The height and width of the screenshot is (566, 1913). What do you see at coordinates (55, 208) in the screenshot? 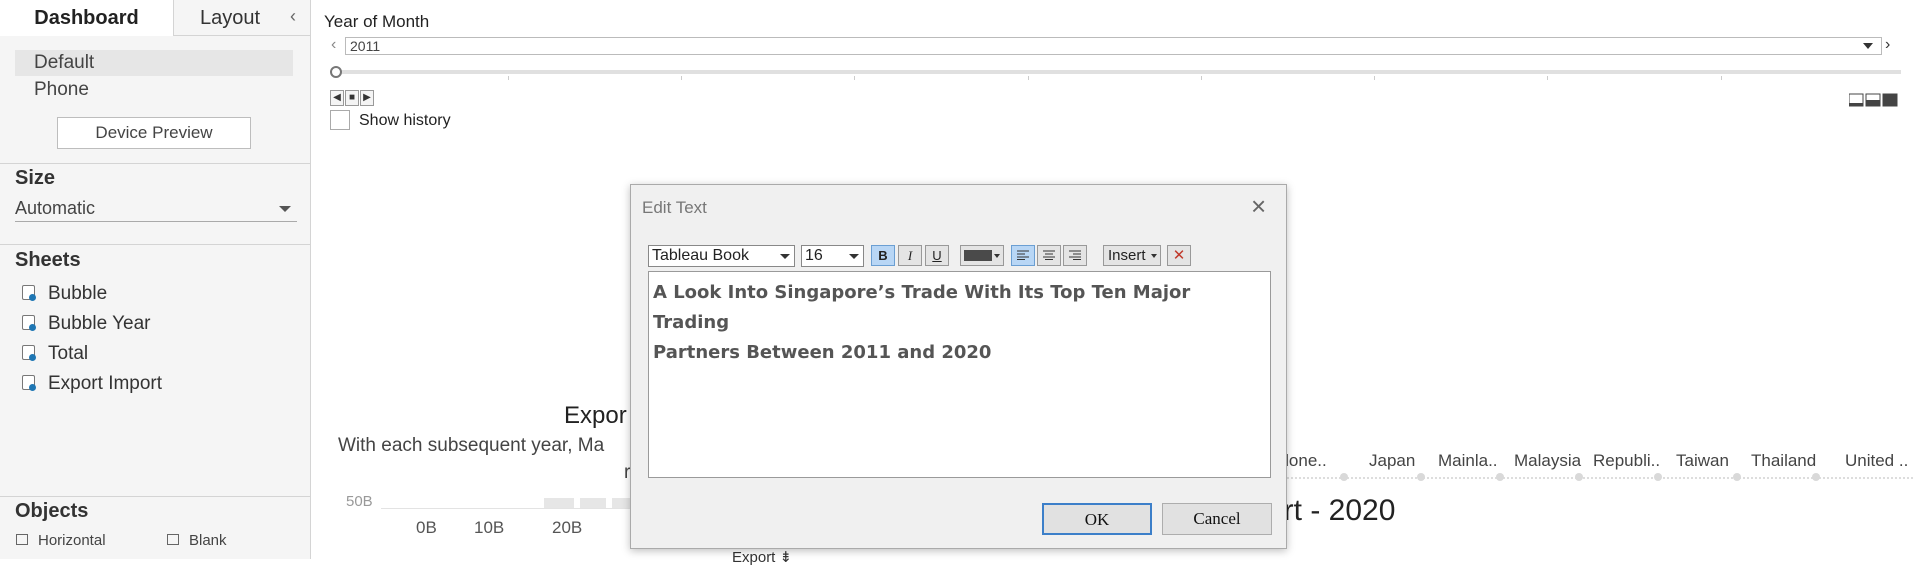
I see `size-select-value: Automatic` at bounding box center [55, 208].